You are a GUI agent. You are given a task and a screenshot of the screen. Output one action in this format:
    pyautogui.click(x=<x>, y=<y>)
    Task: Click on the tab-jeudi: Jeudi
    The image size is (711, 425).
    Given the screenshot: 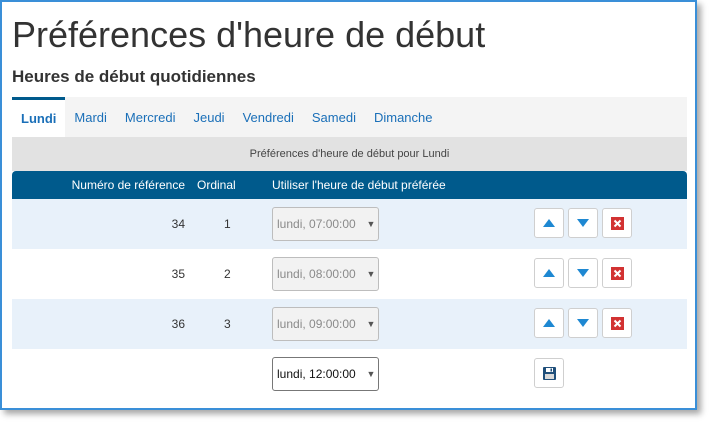 What is the action you would take?
    pyautogui.click(x=208, y=117)
    